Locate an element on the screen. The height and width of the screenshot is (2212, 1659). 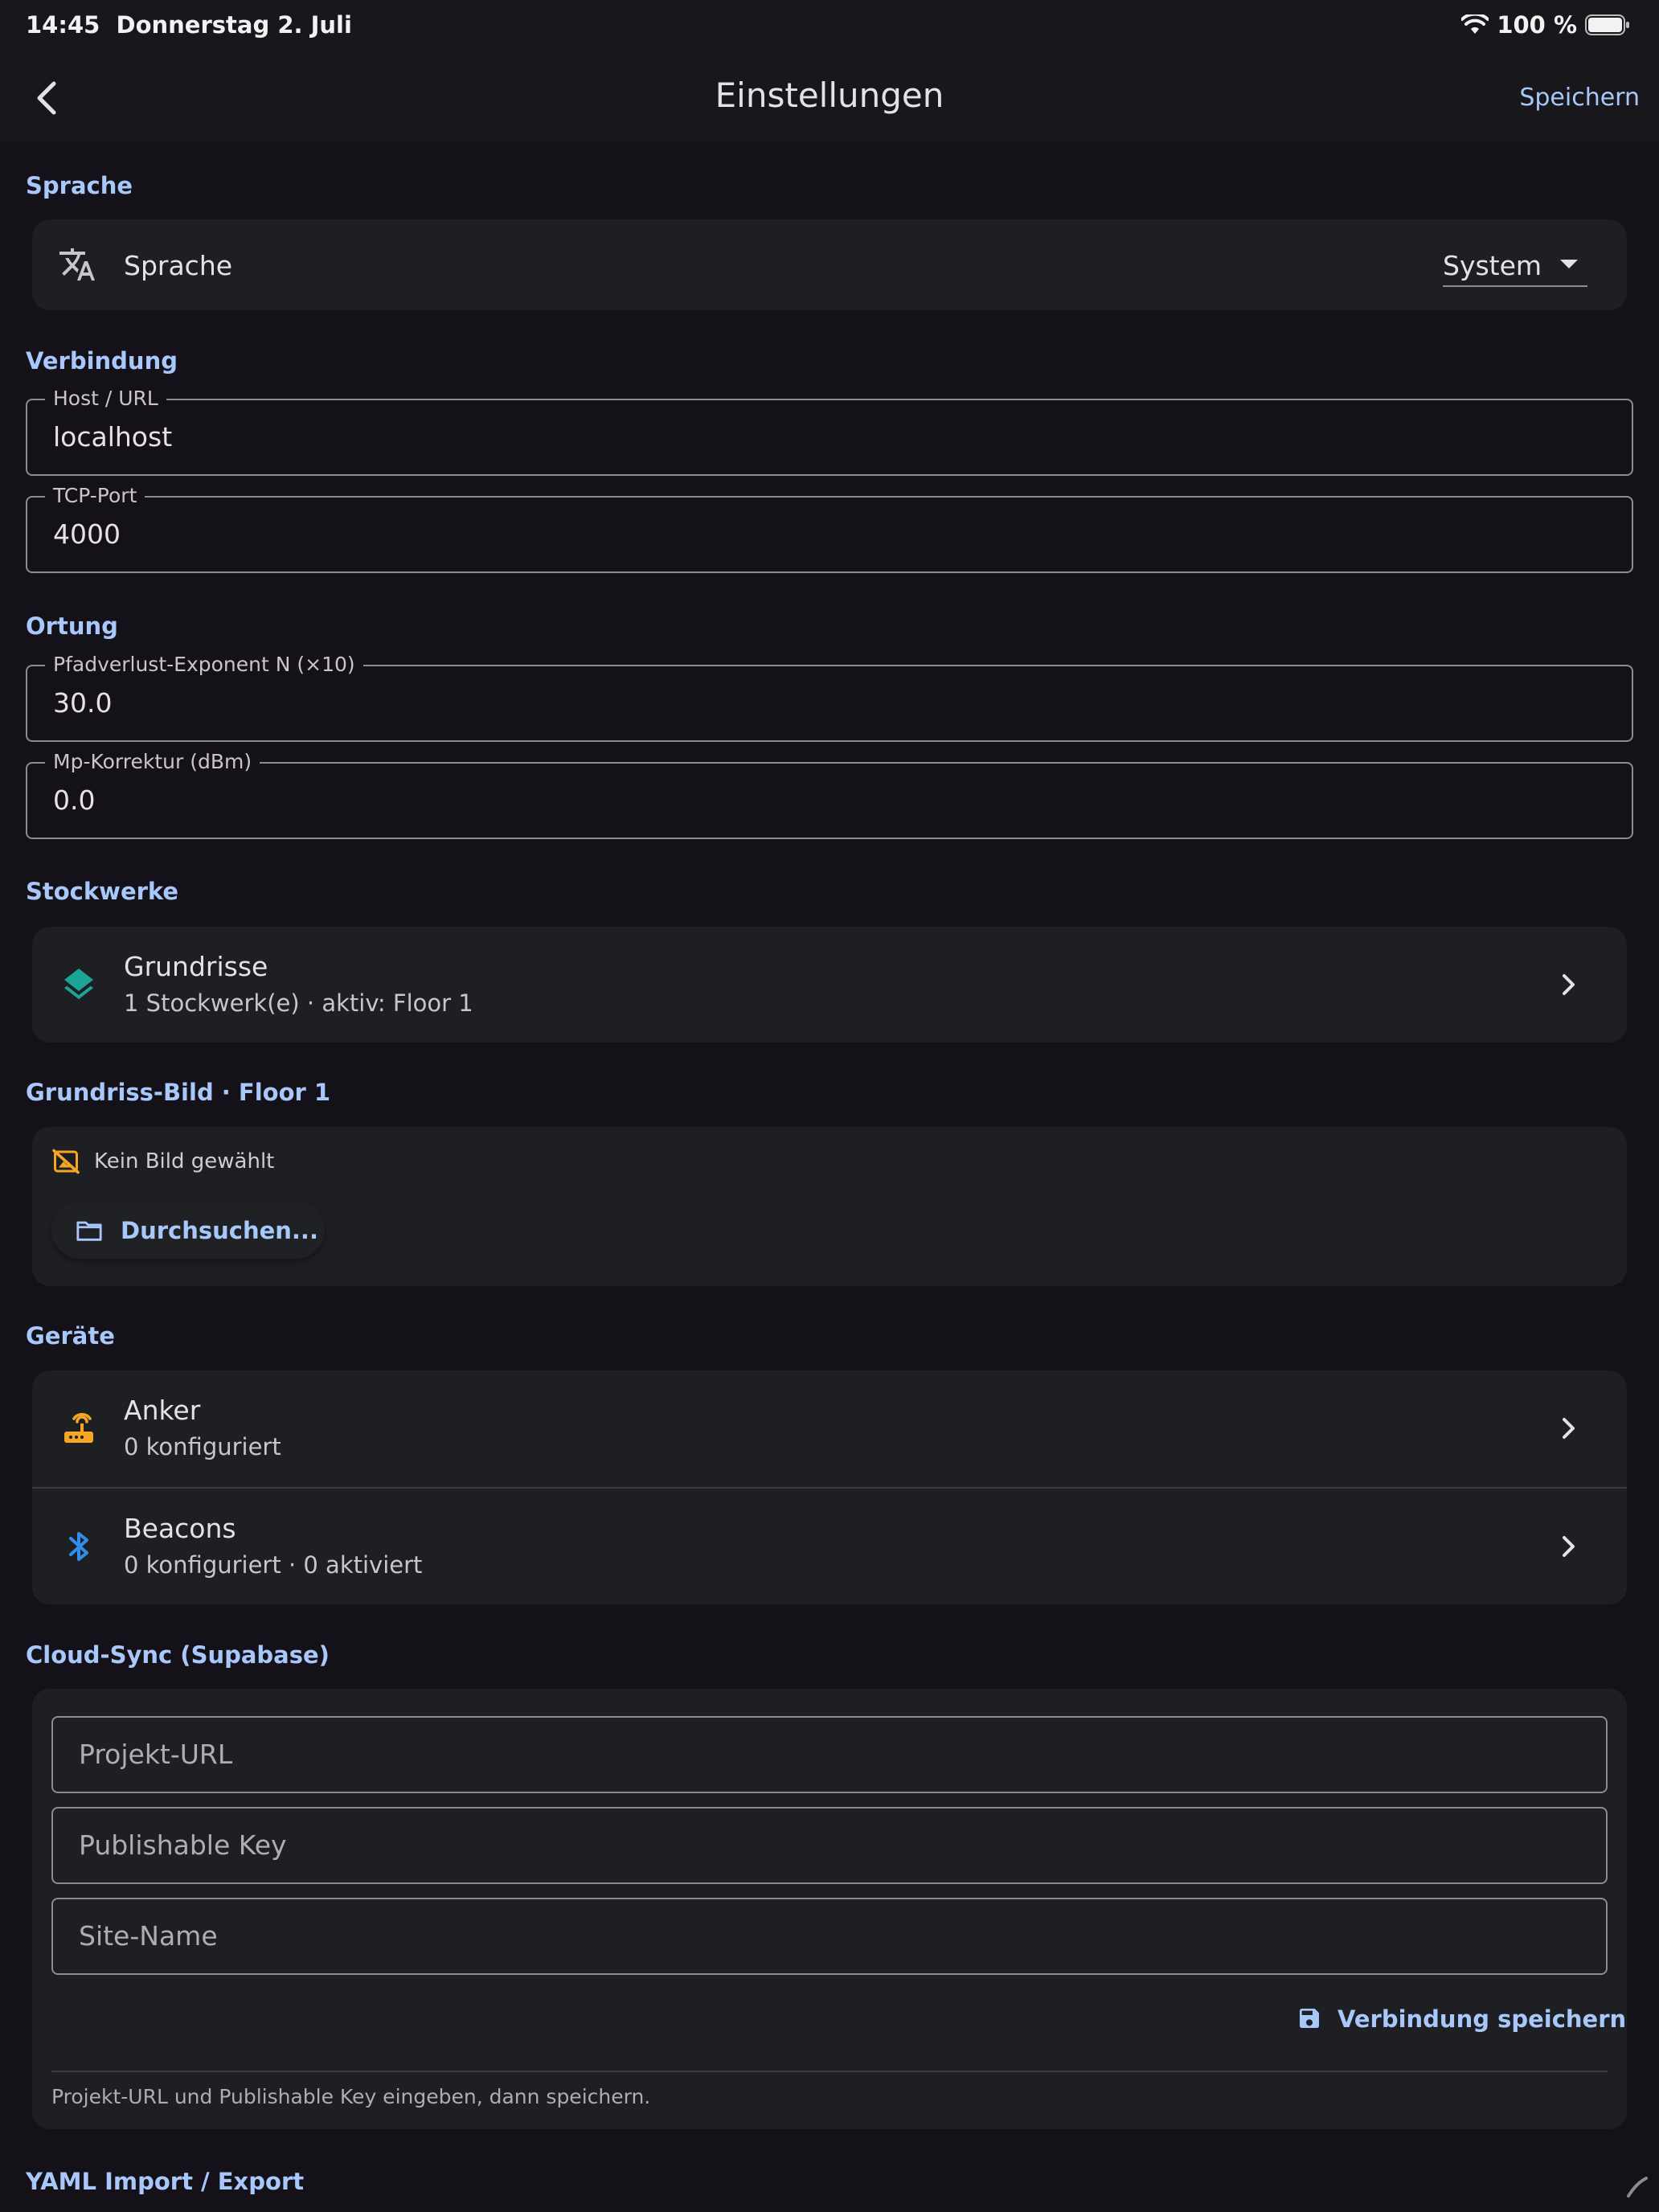
beacons-subtitle: 0 konfiguriert · 0 aktiviert is located at coordinates (273, 1565).